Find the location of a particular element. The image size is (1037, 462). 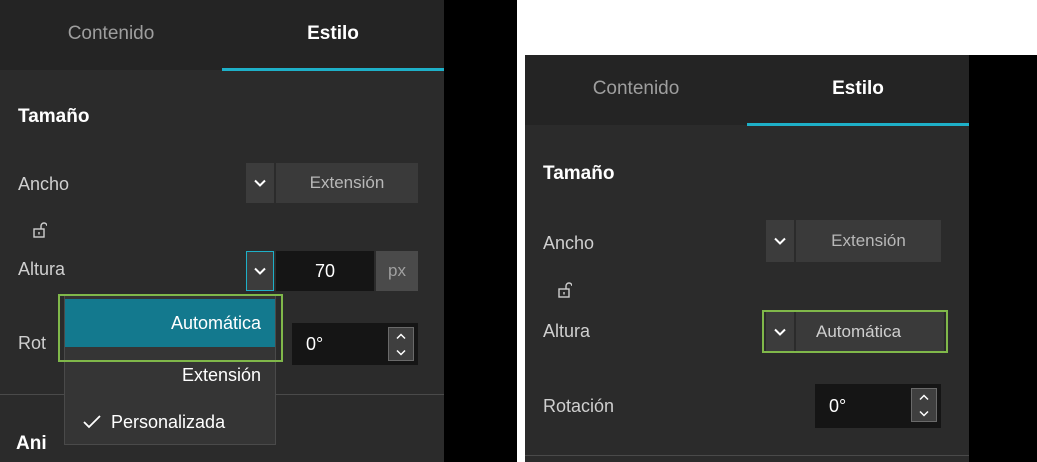

height-unit: px is located at coordinates (397, 271).